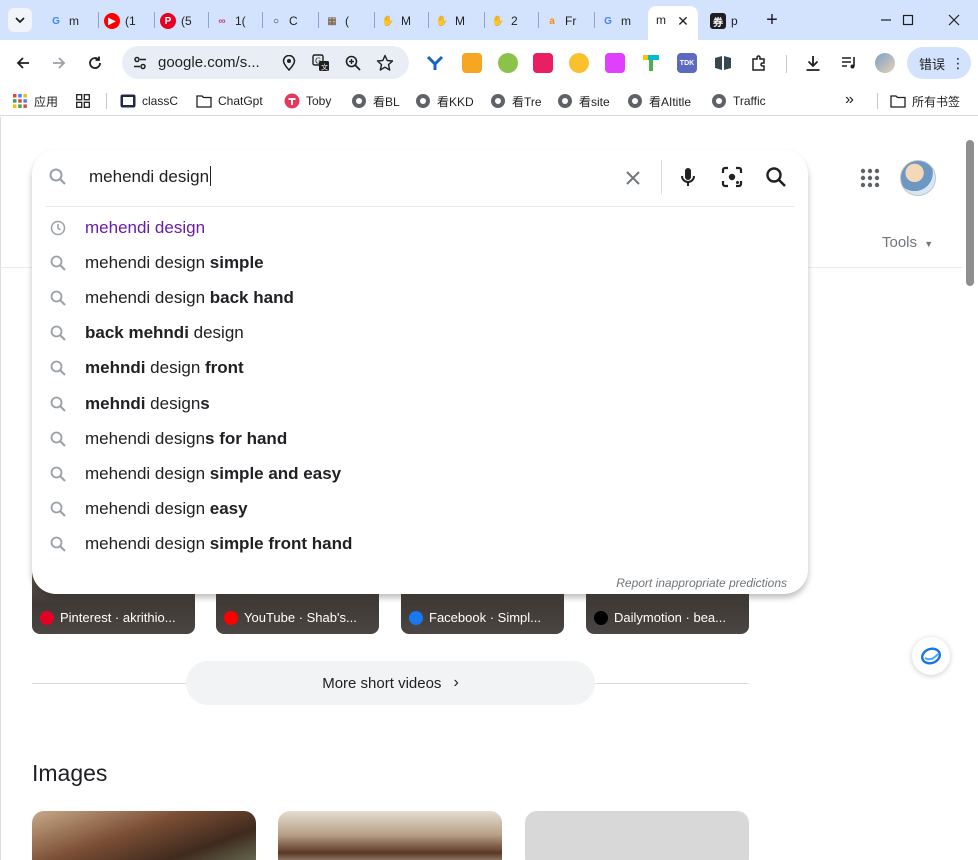 The image size is (978, 860). Describe the element at coordinates (870, 178) in the screenshot. I see `google-apps-icon` at that location.